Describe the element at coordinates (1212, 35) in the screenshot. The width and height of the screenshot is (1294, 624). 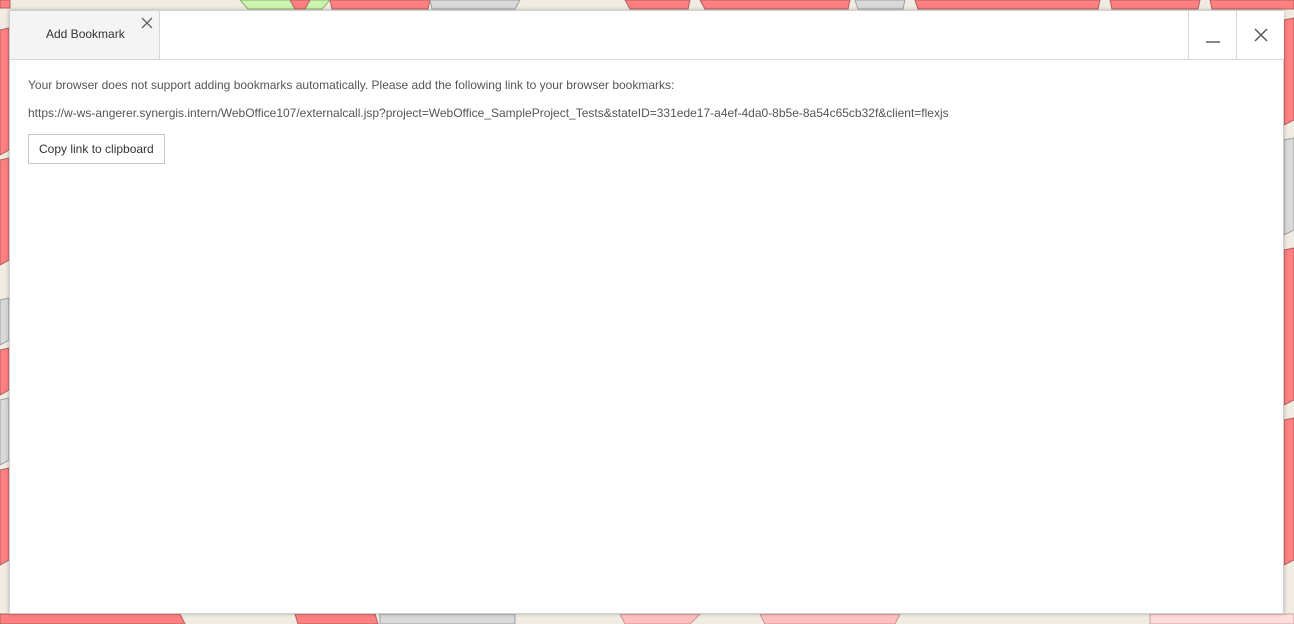
I see `minimize-button` at that location.